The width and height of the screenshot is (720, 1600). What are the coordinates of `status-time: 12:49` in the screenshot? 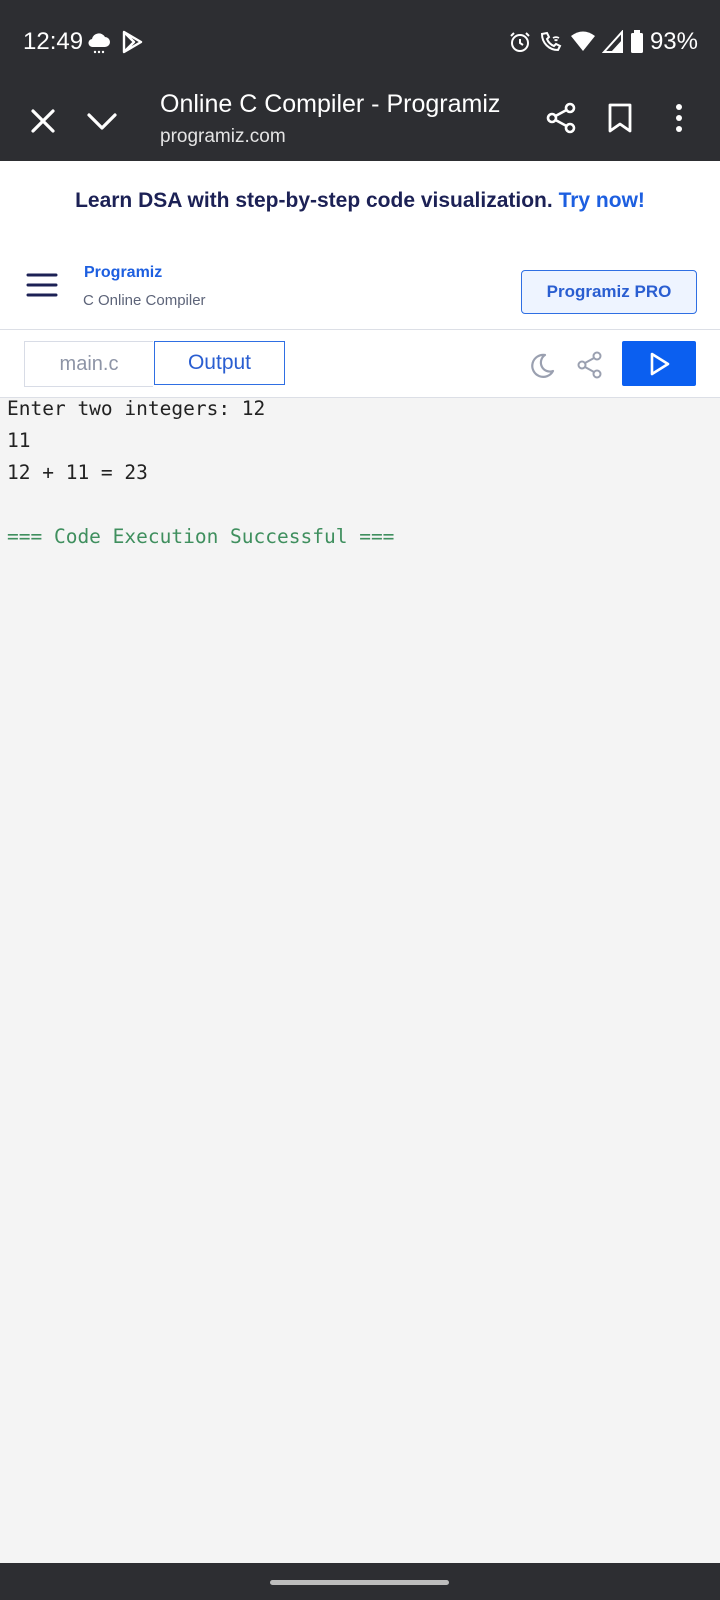 It's located at (53, 41).